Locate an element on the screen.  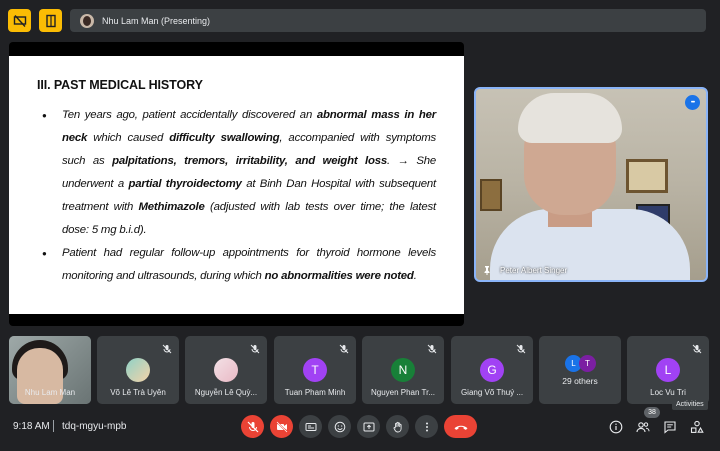
present-button is located at coordinates (368, 426).